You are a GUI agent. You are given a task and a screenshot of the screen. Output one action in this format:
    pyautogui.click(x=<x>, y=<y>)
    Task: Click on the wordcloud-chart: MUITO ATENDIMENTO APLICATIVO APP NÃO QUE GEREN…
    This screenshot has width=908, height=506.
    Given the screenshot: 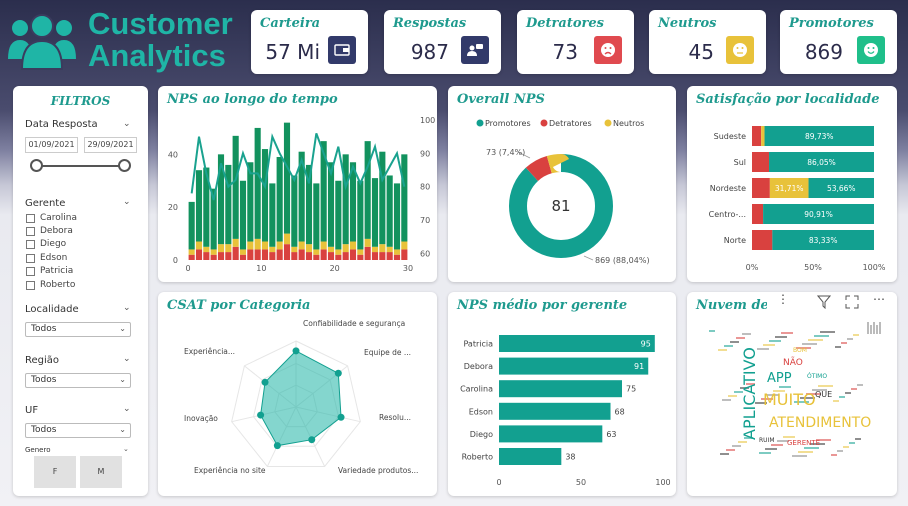 What is the action you would take?
    pyautogui.click(x=795, y=389)
    